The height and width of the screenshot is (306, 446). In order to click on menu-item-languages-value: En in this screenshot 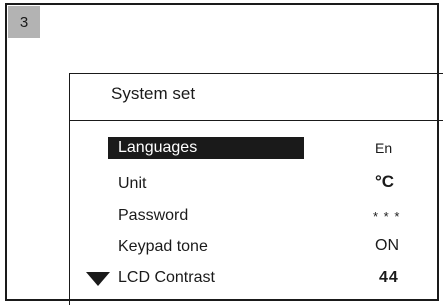, I will do `click(384, 148)`.